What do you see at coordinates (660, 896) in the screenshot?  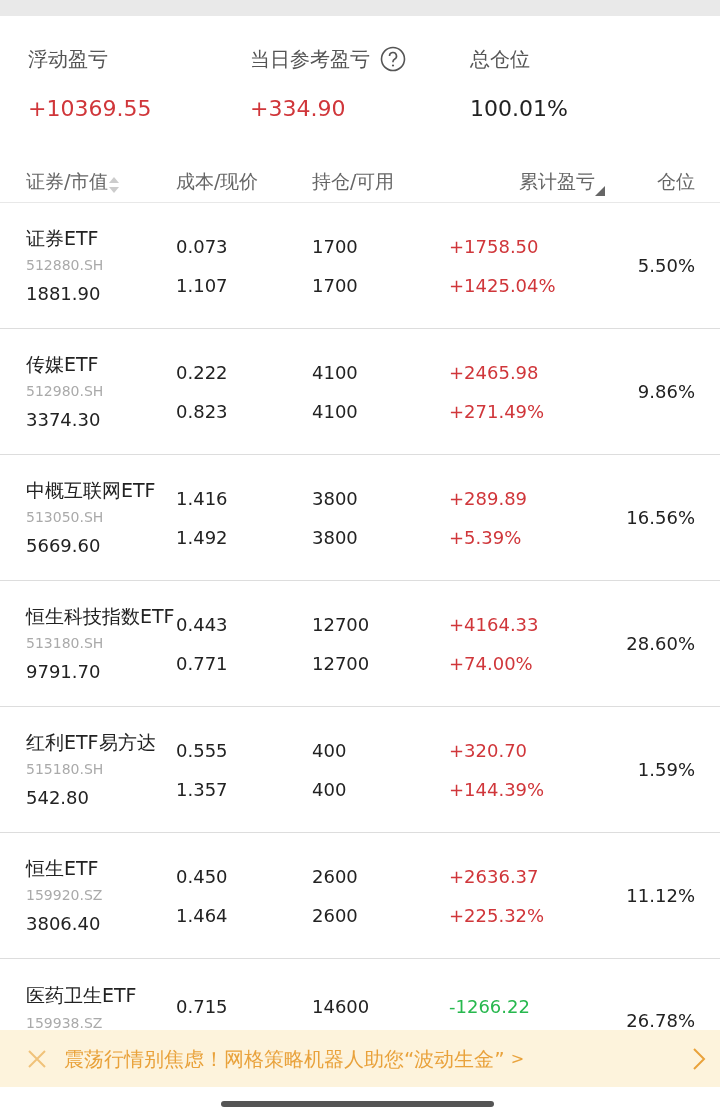 I see `position-percent: 11.12%` at bounding box center [660, 896].